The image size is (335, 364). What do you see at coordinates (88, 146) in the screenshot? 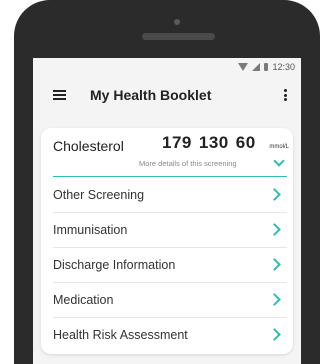
I see `cholesterol-label: Cholesterol` at bounding box center [88, 146].